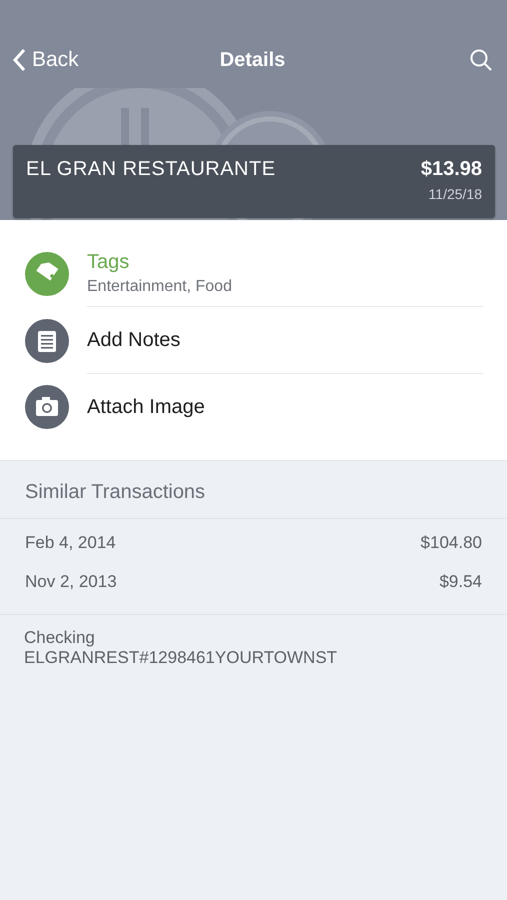  Describe the element at coordinates (181, 658) in the screenshot. I see `account-description: ELGRANREST#1298461YOURTOWNST` at that location.